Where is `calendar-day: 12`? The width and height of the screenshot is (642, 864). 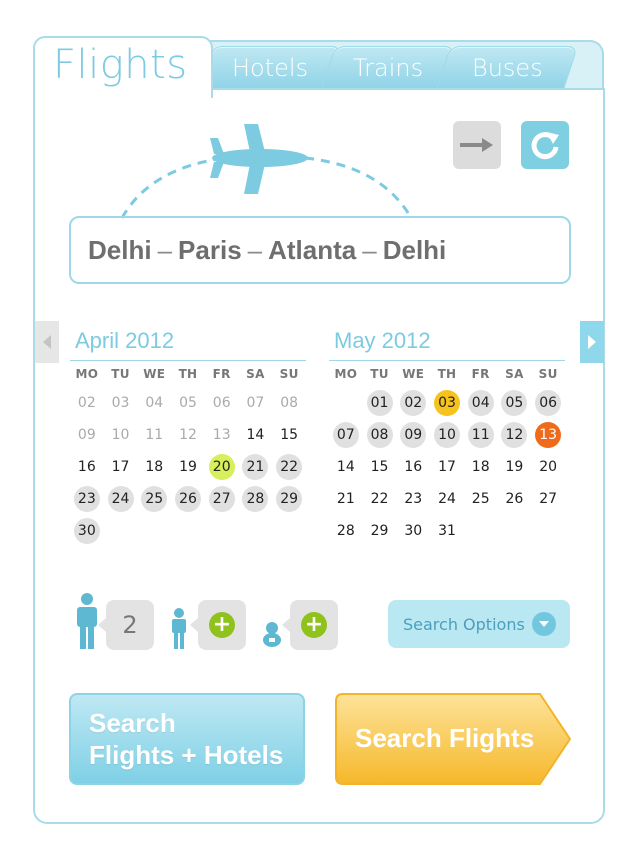 calendar-day: 12 is located at coordinates (515, 435).